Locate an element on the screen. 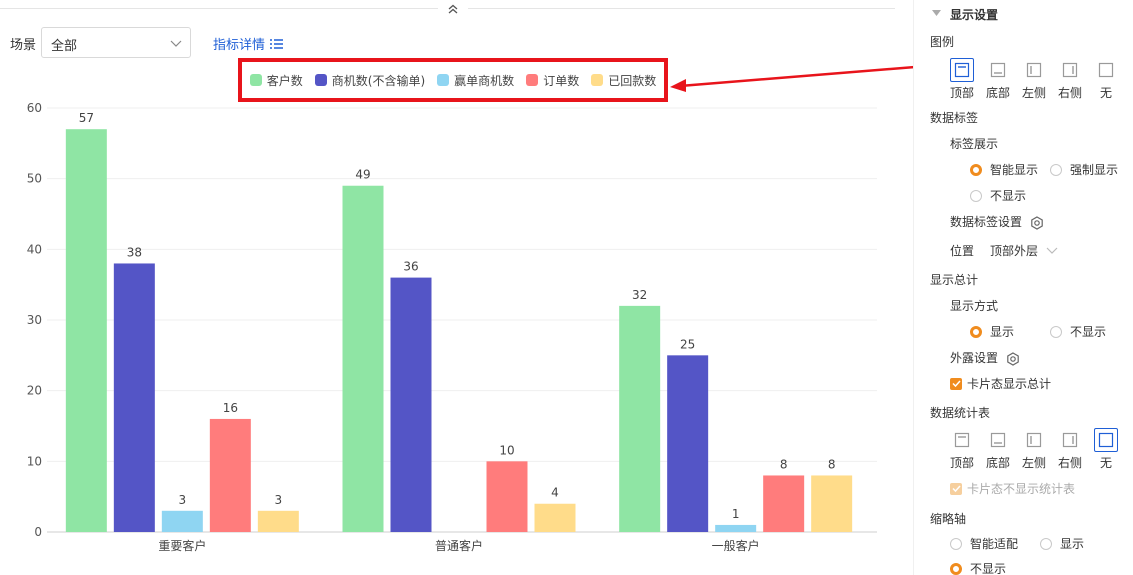  legend-item: 订单数 is located at coordinates (552, 80).